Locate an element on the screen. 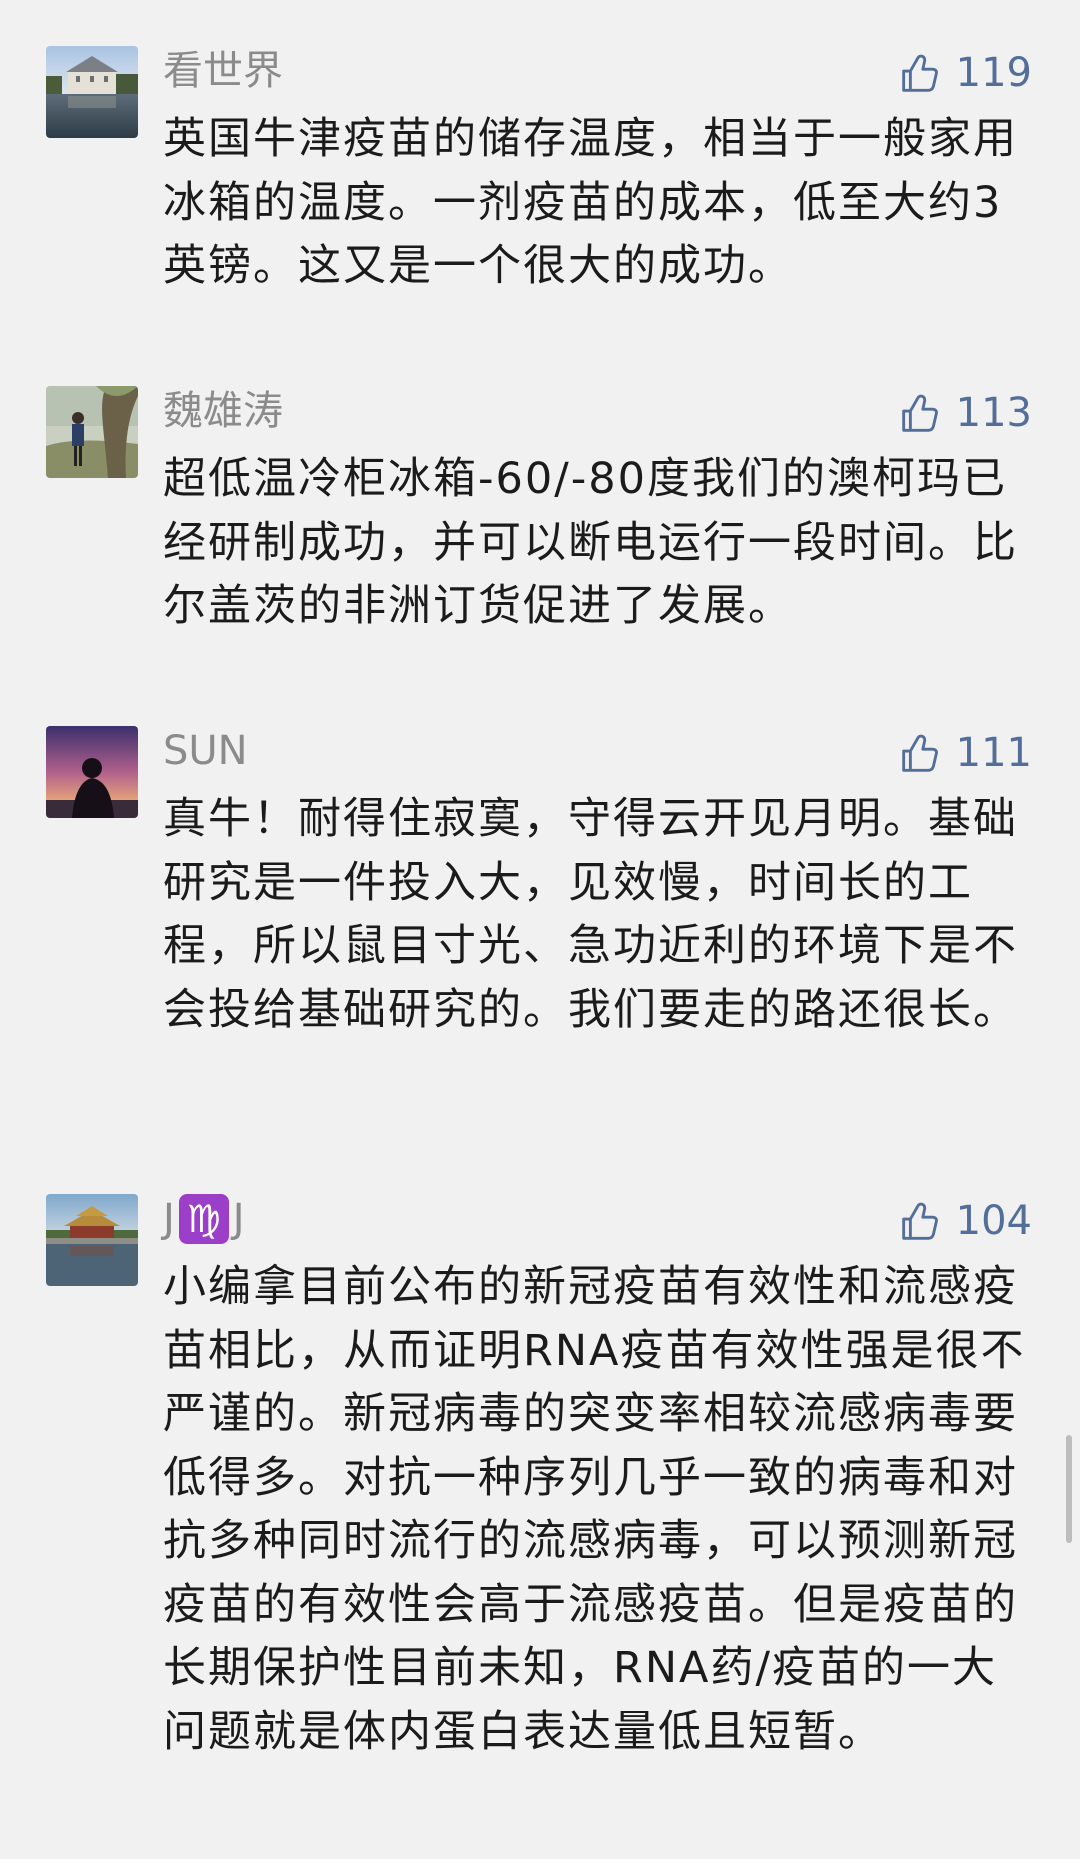 The width and height of the screenshot is (1080, 1859). like-count: 111 is located at coordinates (993, 753).